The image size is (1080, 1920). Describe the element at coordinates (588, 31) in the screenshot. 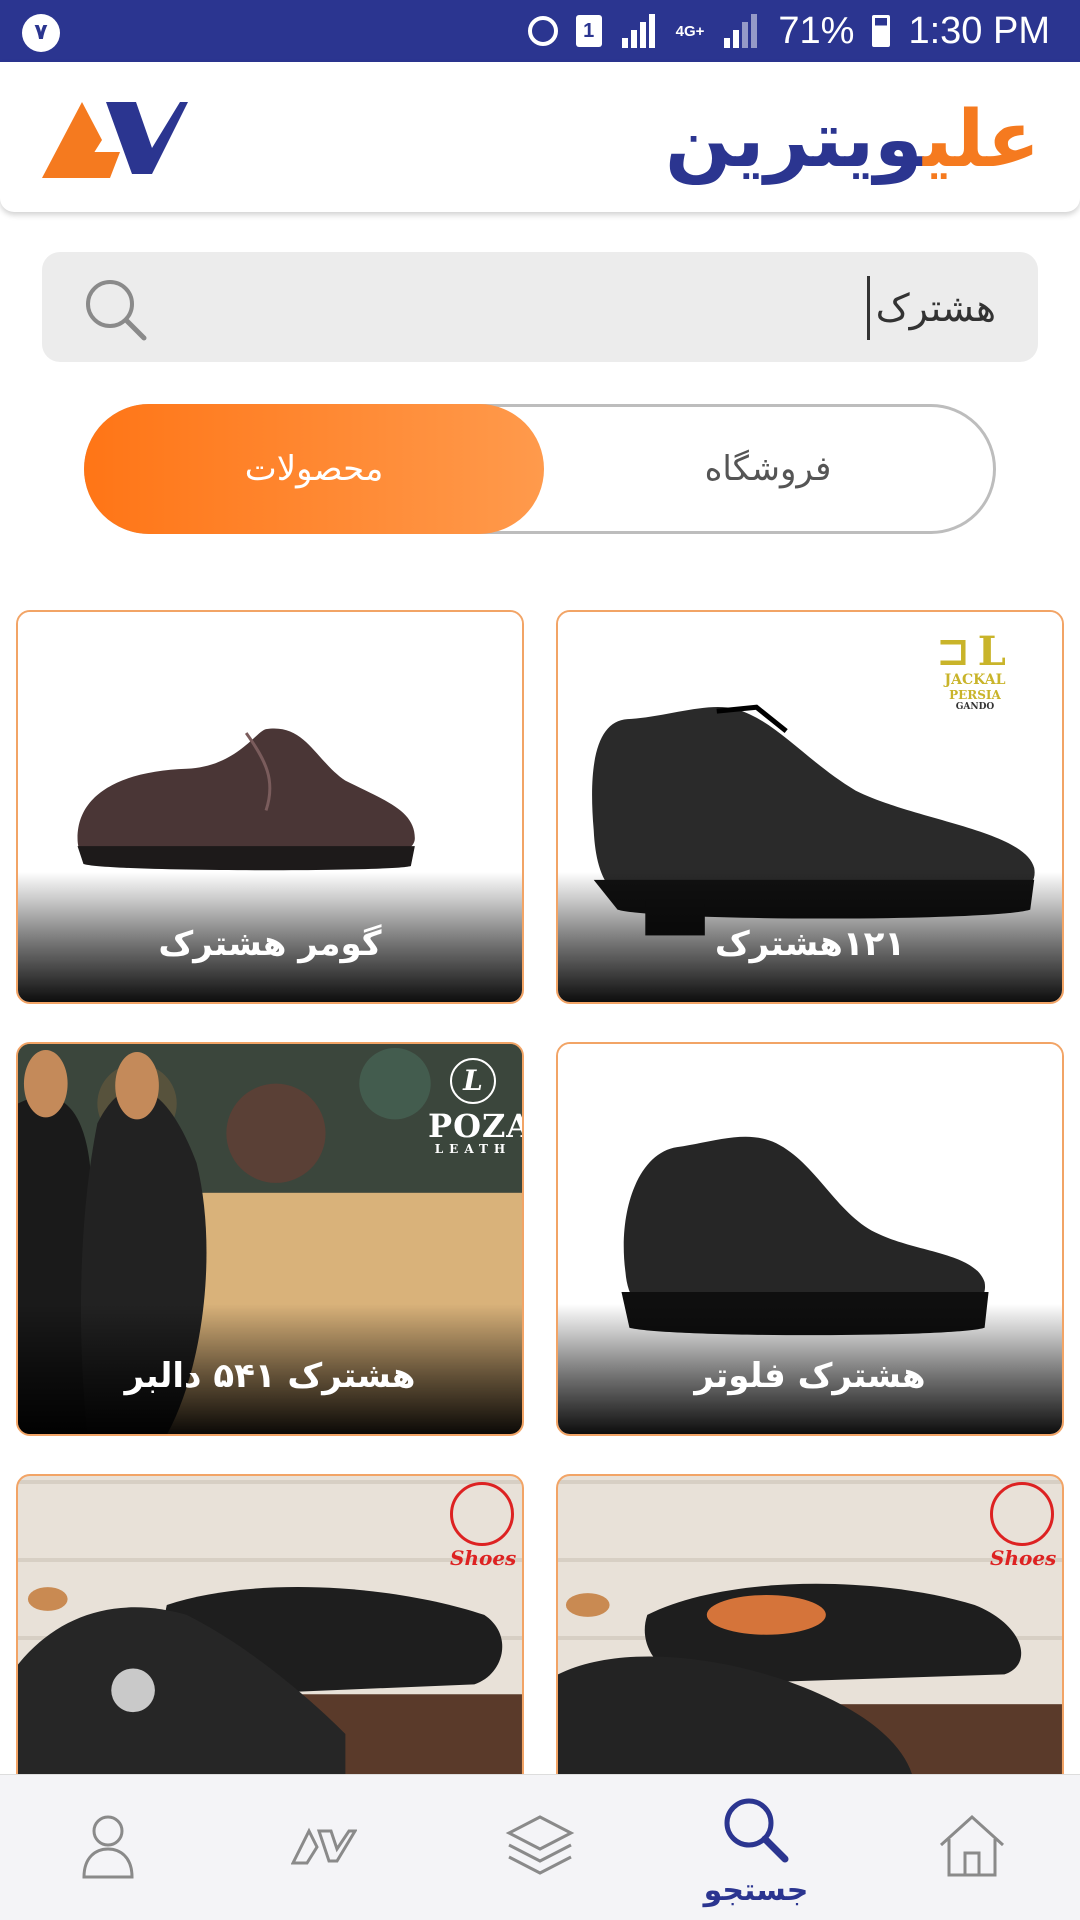

I see `sim-icon: 1` at that location.